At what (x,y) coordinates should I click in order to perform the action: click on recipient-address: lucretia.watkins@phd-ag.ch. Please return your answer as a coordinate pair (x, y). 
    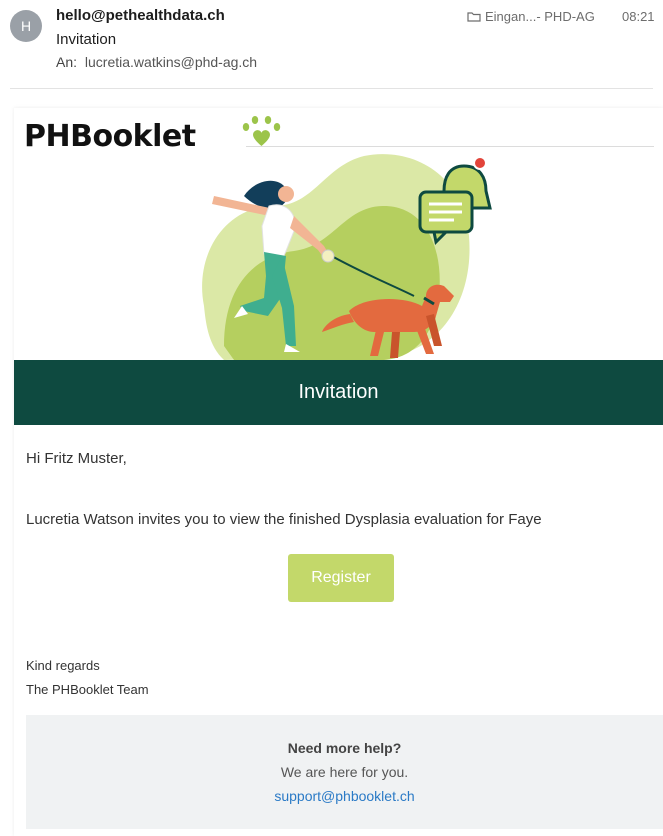
    Looking at the image, I should click on (171, 62).